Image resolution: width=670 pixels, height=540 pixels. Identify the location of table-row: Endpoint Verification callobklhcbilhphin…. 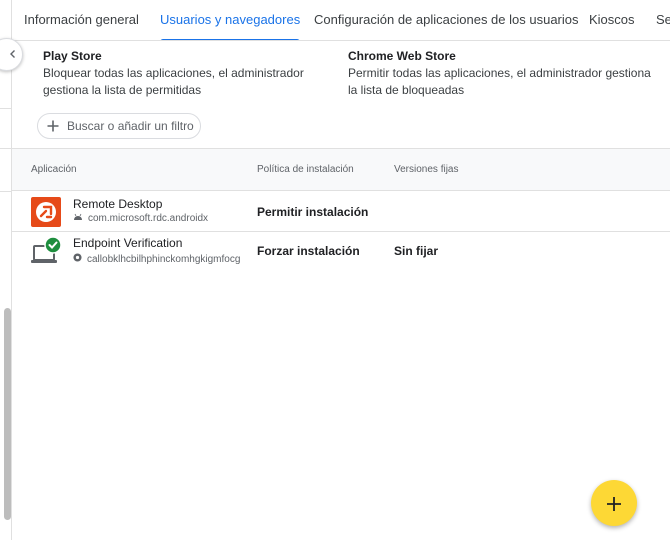
(341, 252).